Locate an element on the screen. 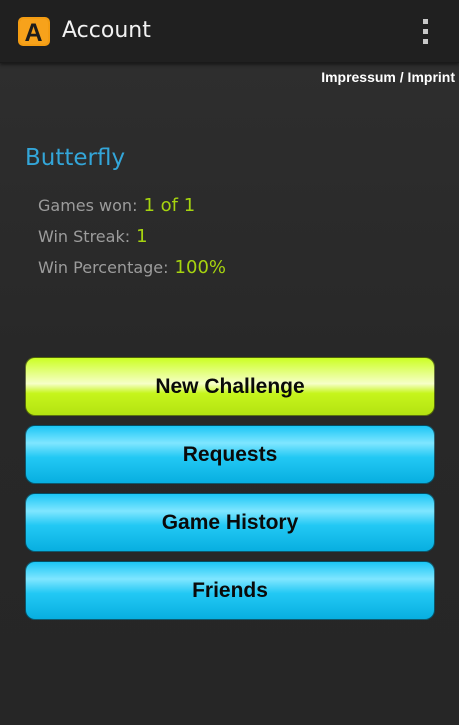  logo-letter: A is located at coordinates (33, 32).